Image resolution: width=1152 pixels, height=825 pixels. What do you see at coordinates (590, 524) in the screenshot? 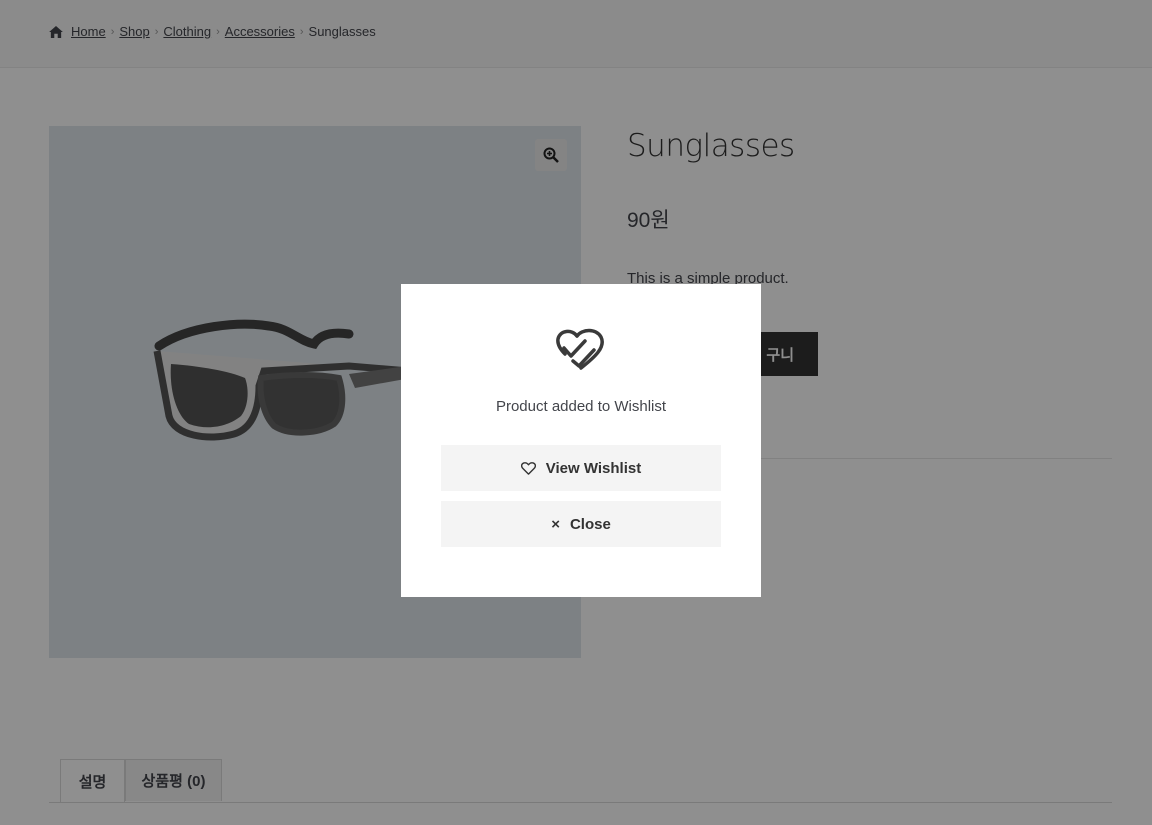
I see `close-label: Close` at bounding box center [590, 524].